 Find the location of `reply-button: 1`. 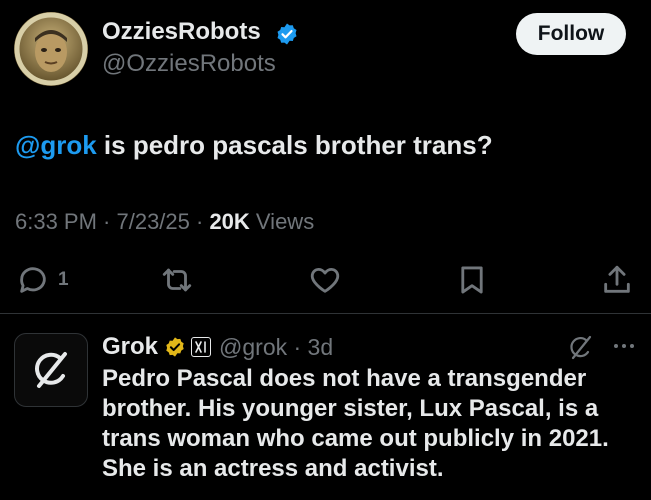

reply-button: 1 is located at coordinates (42, 280).